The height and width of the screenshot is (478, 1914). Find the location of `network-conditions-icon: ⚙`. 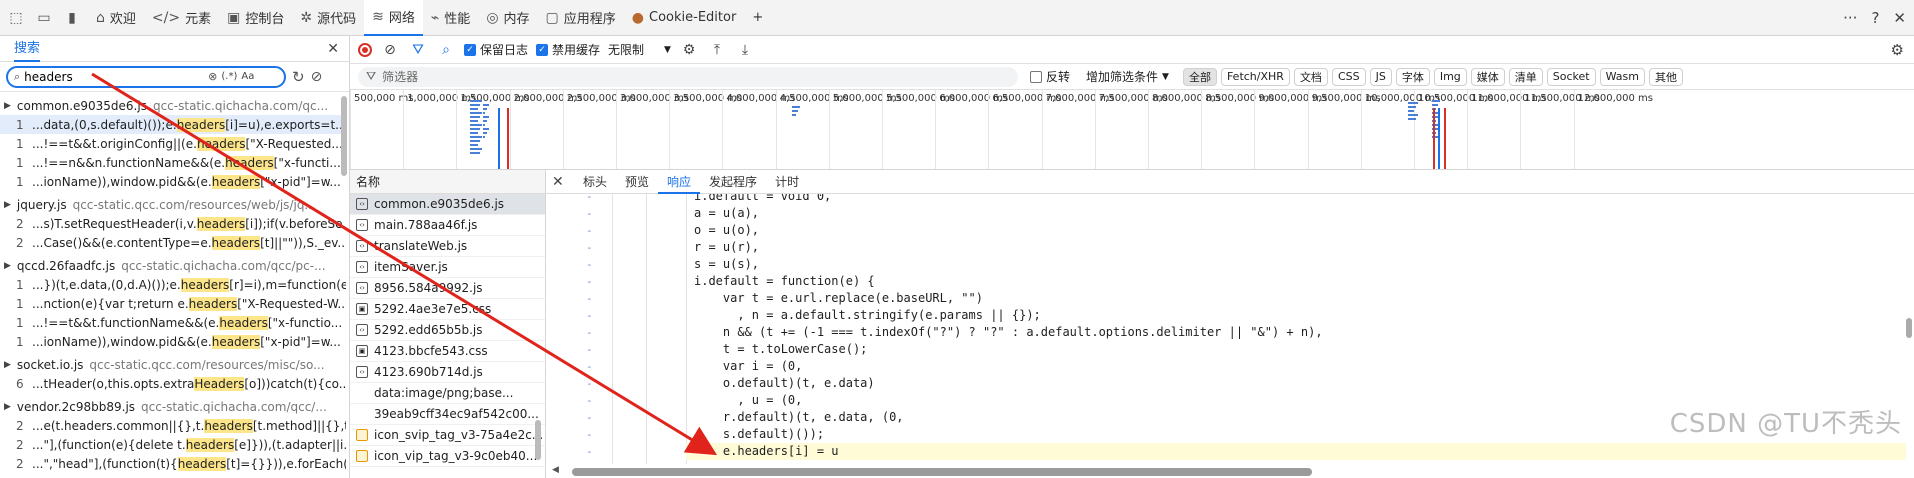

network-conditions-icon: ⚙ is located at coordinates (689, 50).